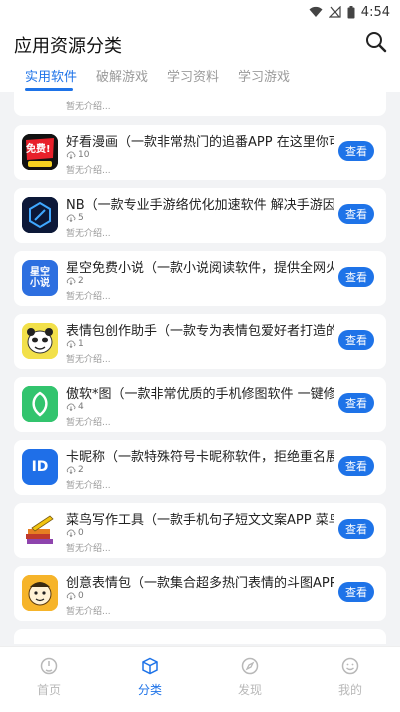 The width and height of the screenshot is (400, 712). Describe the element at coordinates (81, 218) in the screenshot. I see `download-count: 5` at that location.